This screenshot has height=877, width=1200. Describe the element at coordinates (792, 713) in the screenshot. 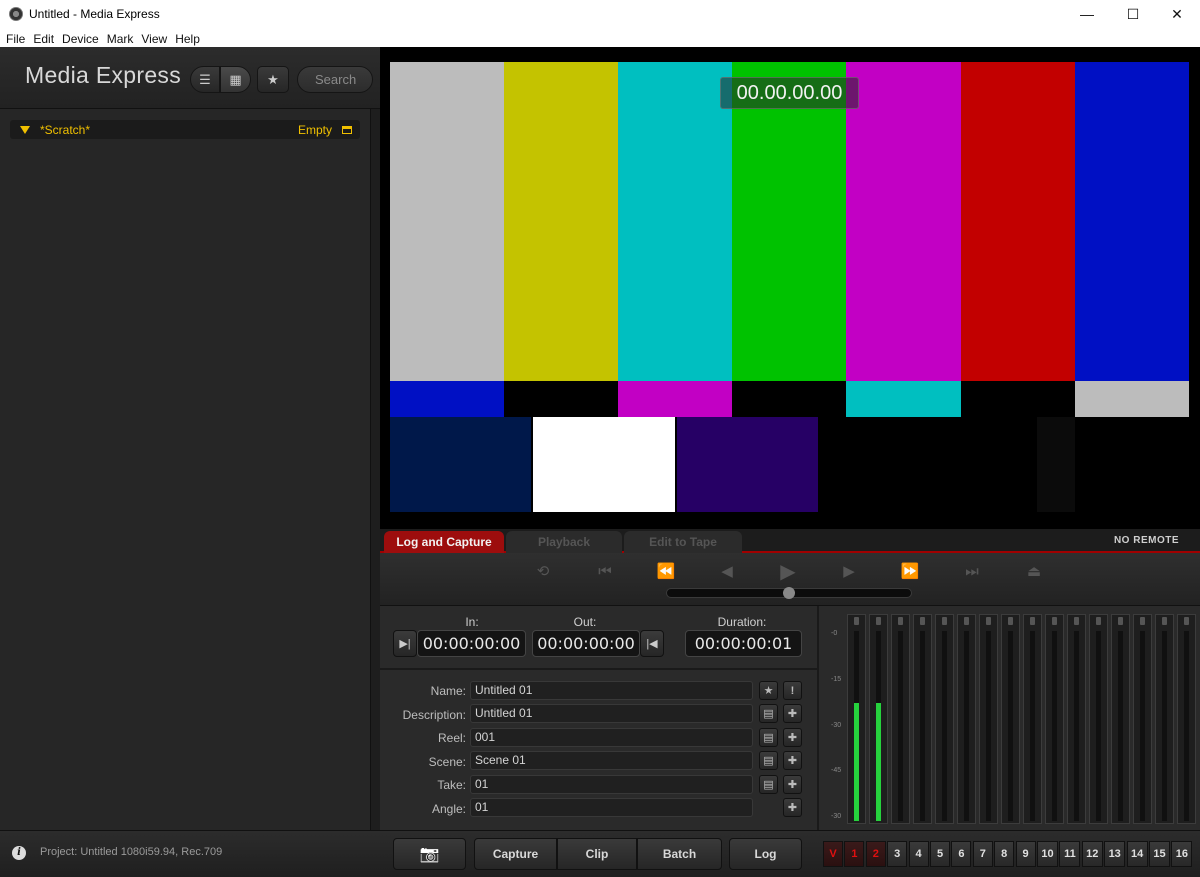

I see `description-increment-button: ✚` at that location.